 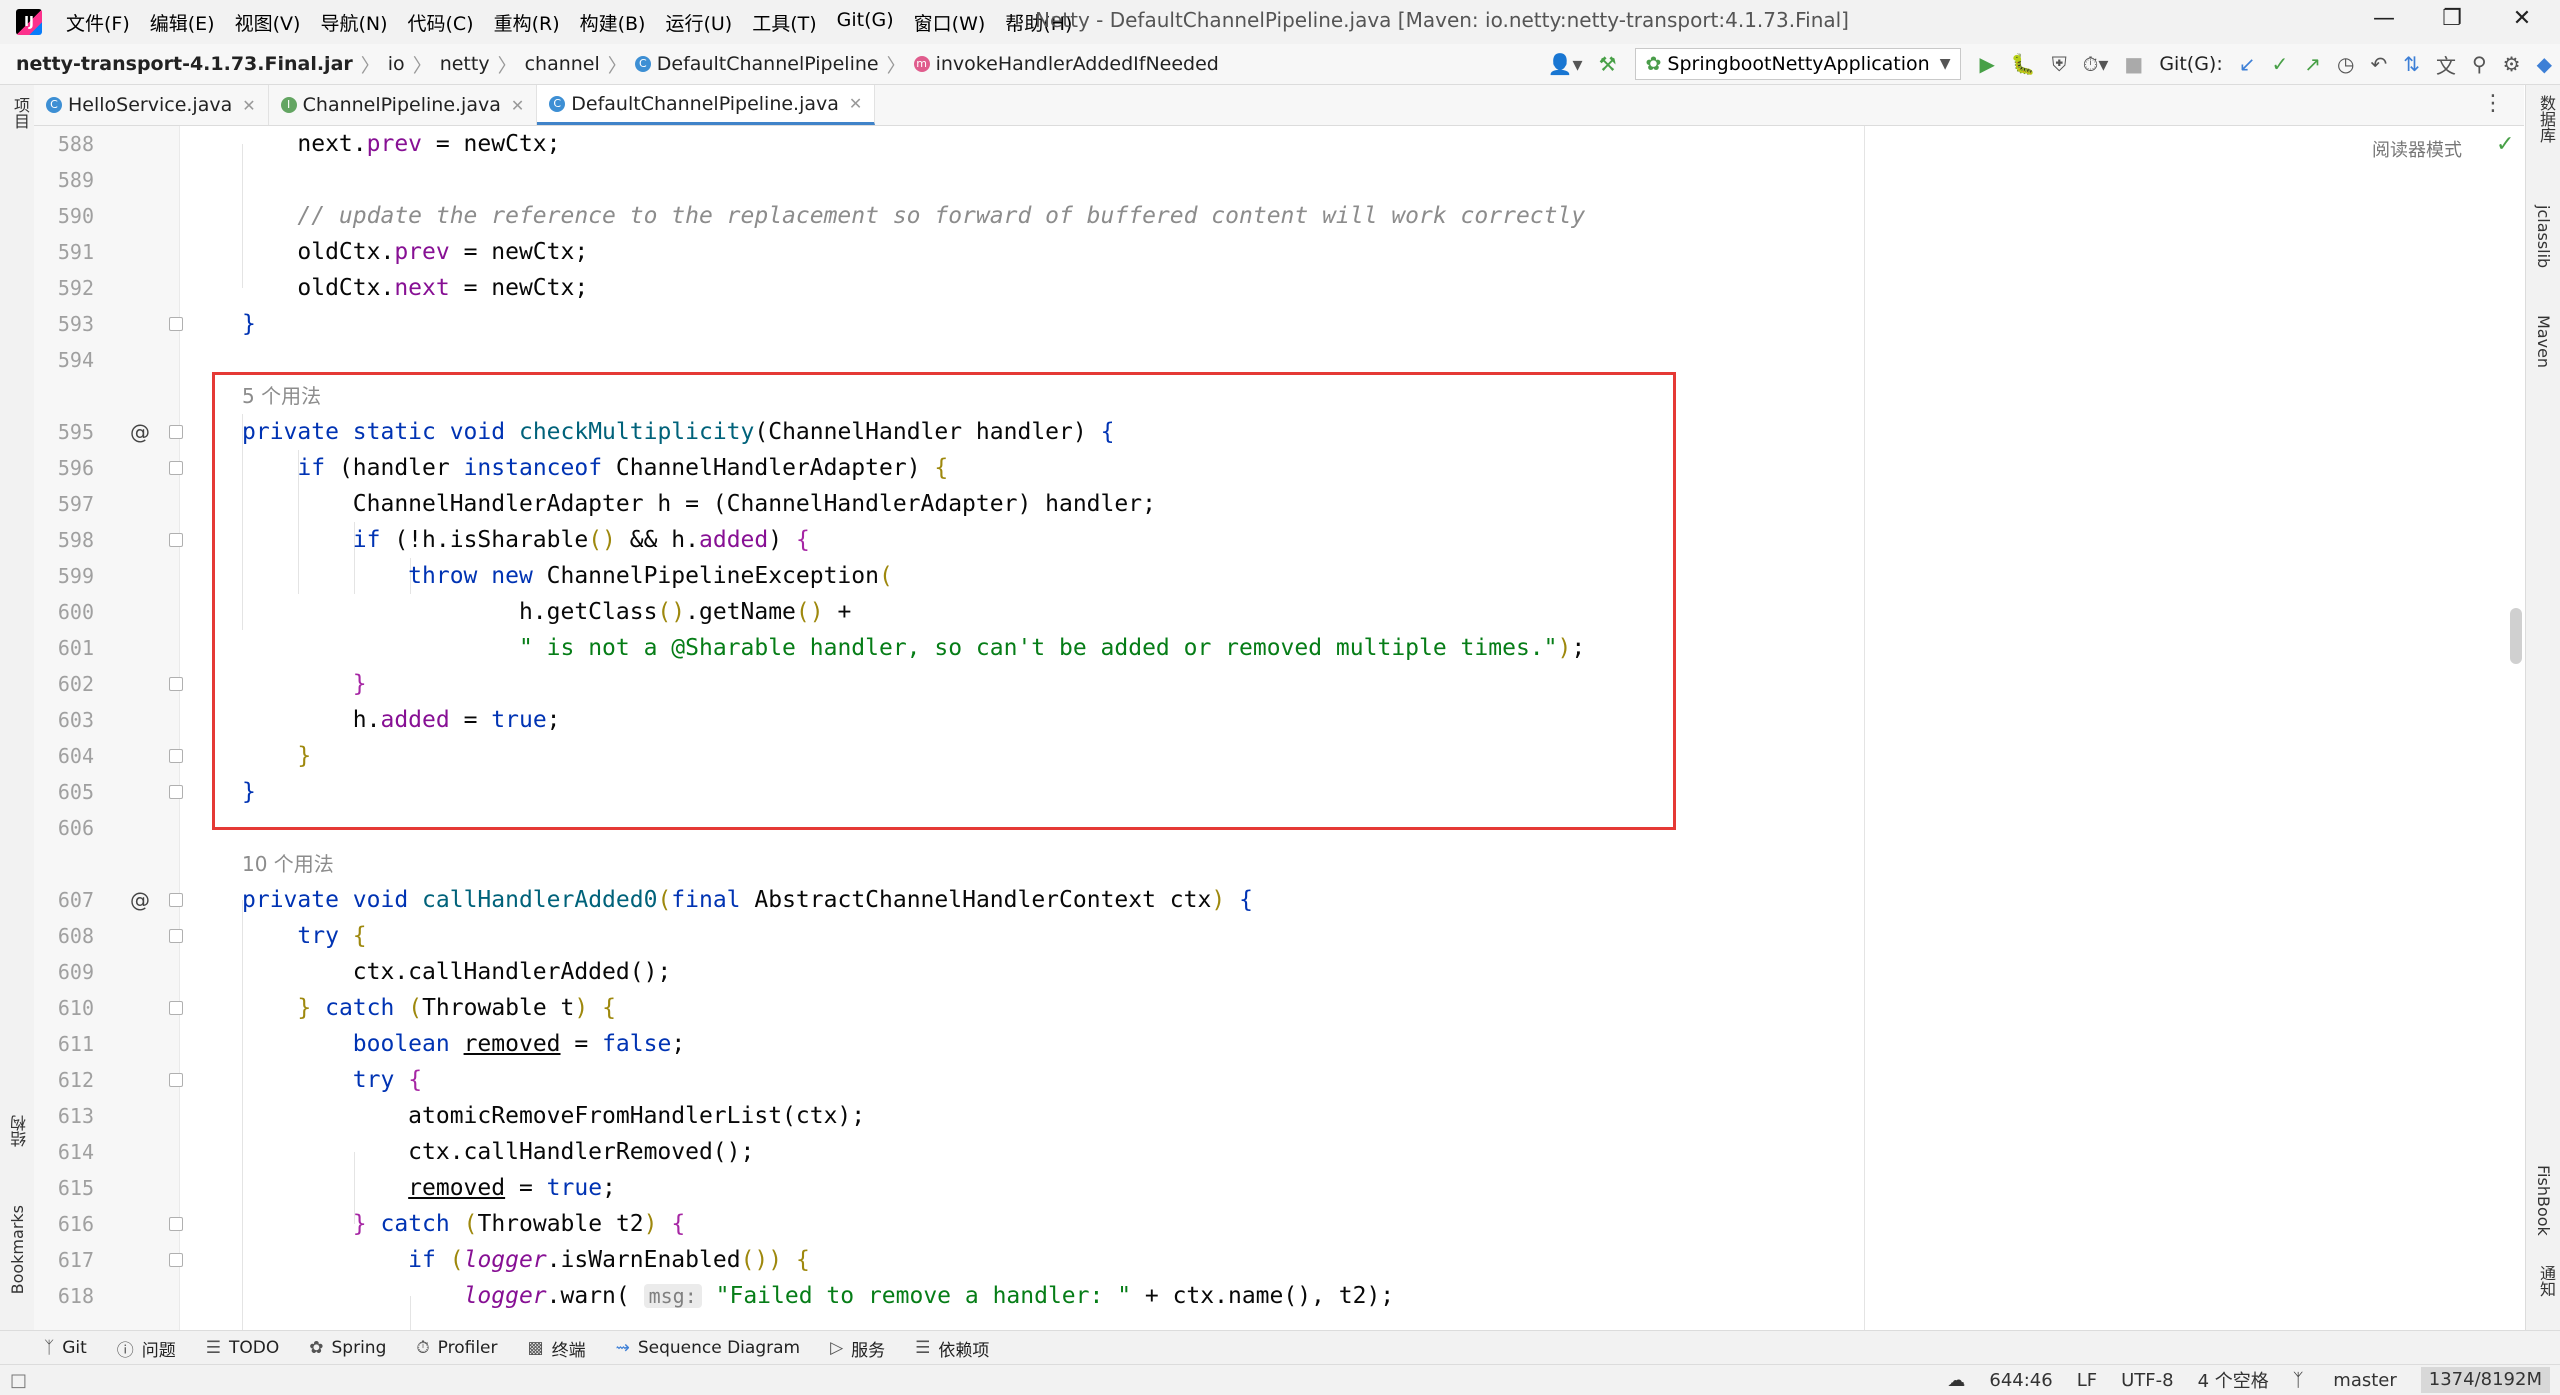 I want to click on git-commit-icon: ✓, so click(x=2280, y=64).